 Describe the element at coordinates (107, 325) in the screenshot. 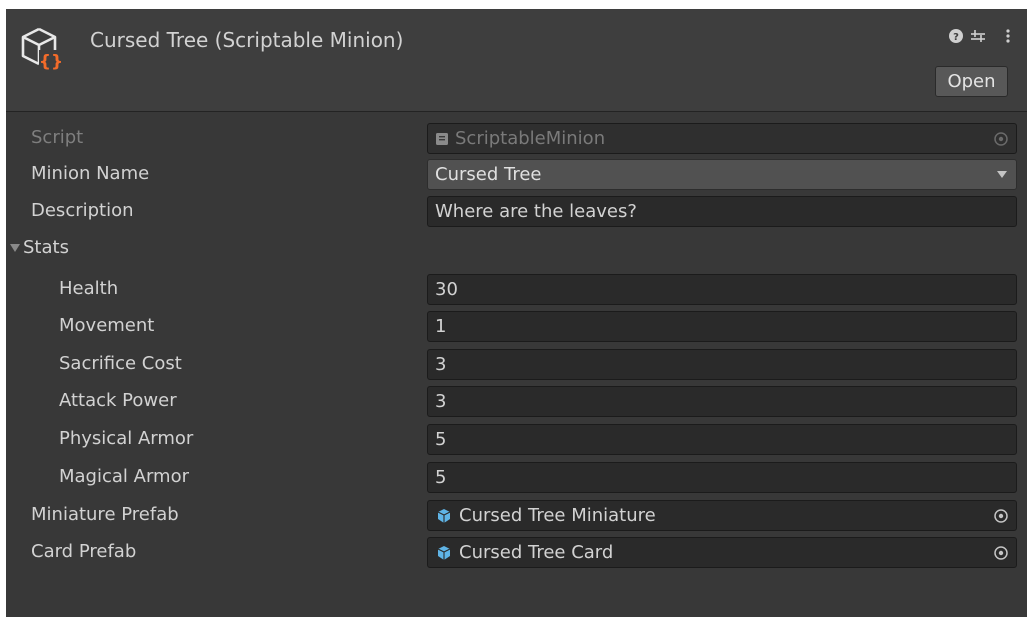

I see `movement-label: Movement` at that location.